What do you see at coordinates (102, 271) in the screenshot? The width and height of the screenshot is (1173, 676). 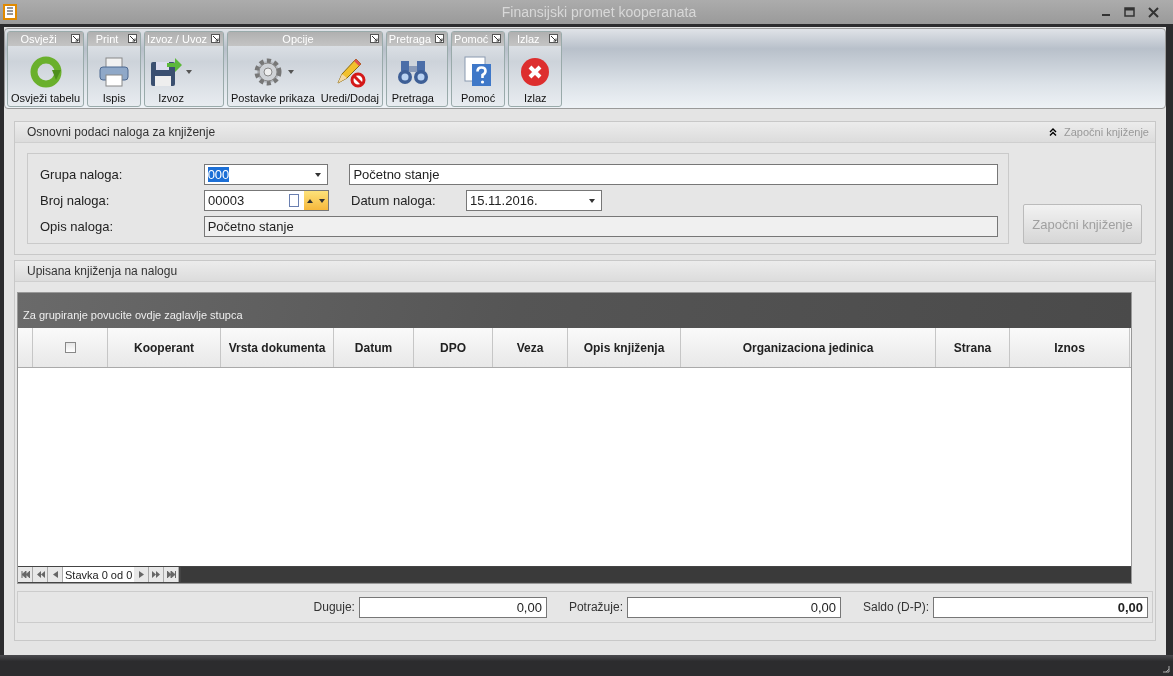 I see `section-title: Upisana knjiženja na nalogu` at bounding box center [102, 271].